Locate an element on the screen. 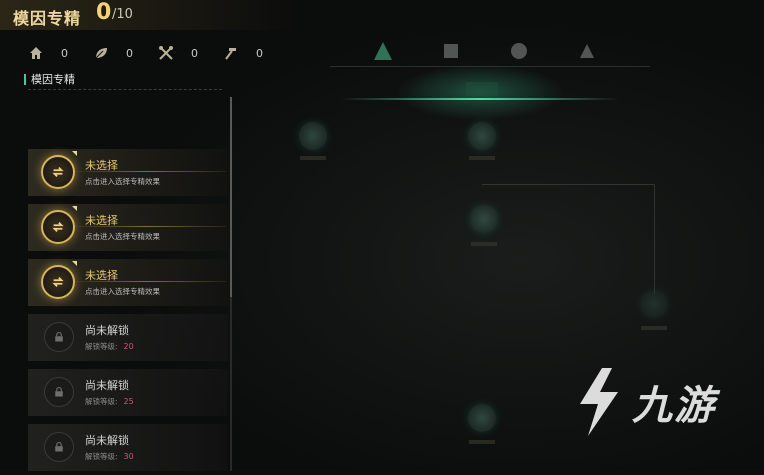 The width and height of the screenshot is (764, 475). tree-top-rule is located at coordinates (490, 66).